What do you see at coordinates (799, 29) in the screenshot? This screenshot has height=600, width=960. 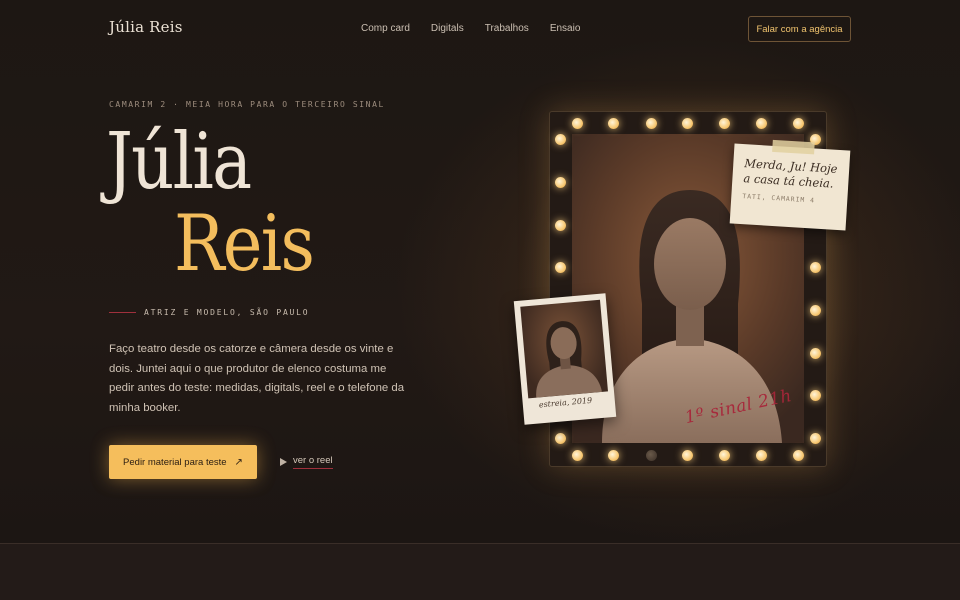 I see `contact-agency-button: Falar com a agência` at bounding box center [799, 29].